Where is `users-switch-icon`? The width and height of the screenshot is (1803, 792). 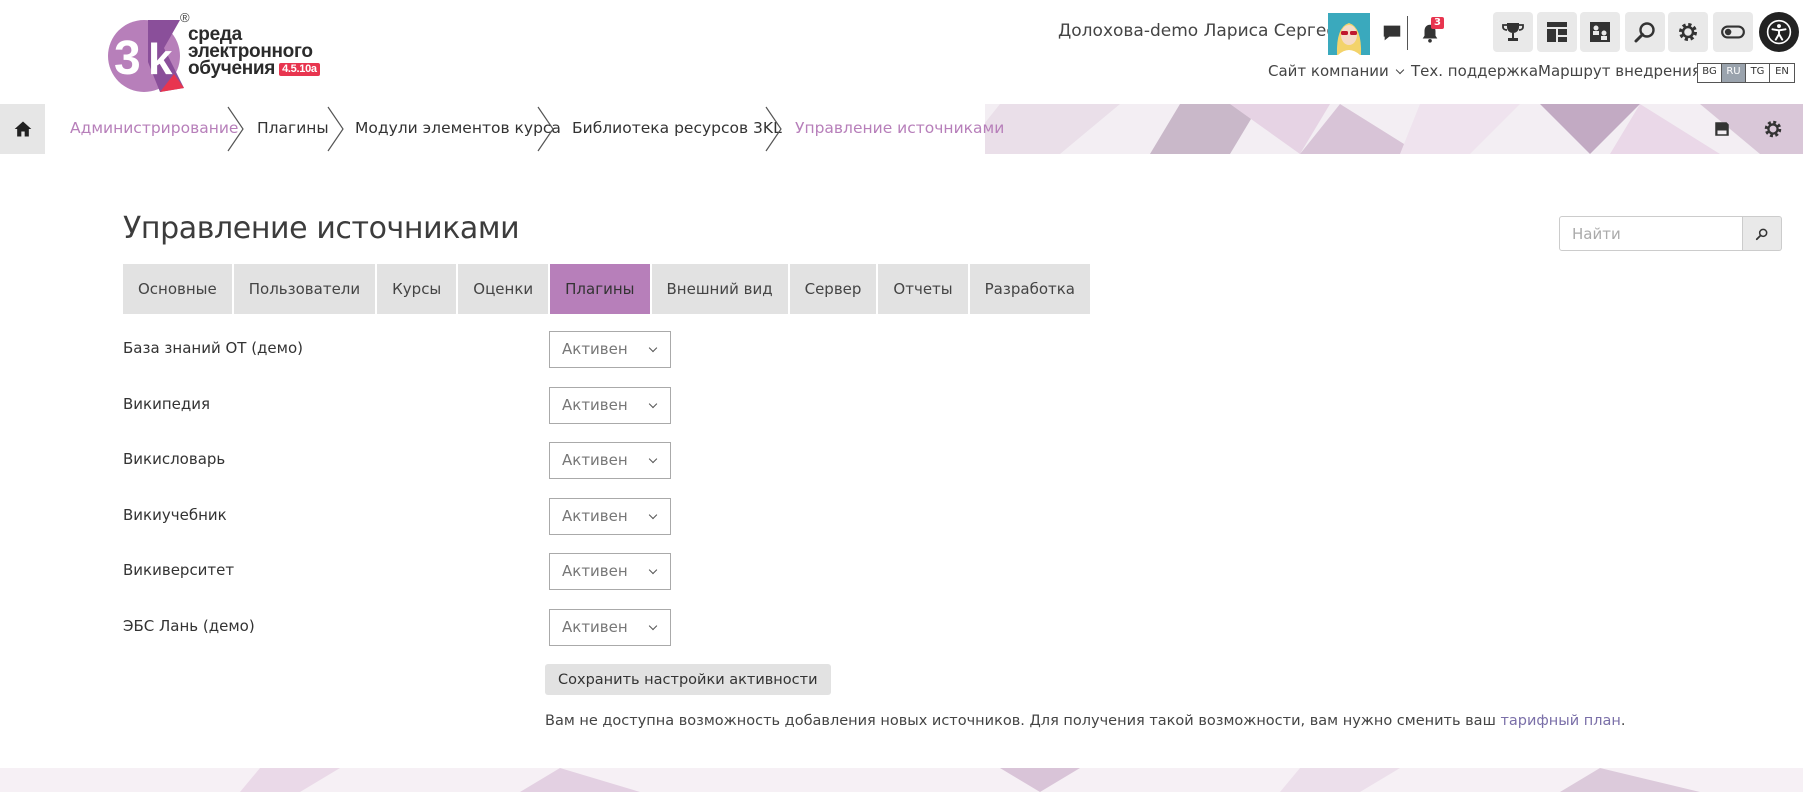
users-switch-icon is located at coordinates (1600, 32).